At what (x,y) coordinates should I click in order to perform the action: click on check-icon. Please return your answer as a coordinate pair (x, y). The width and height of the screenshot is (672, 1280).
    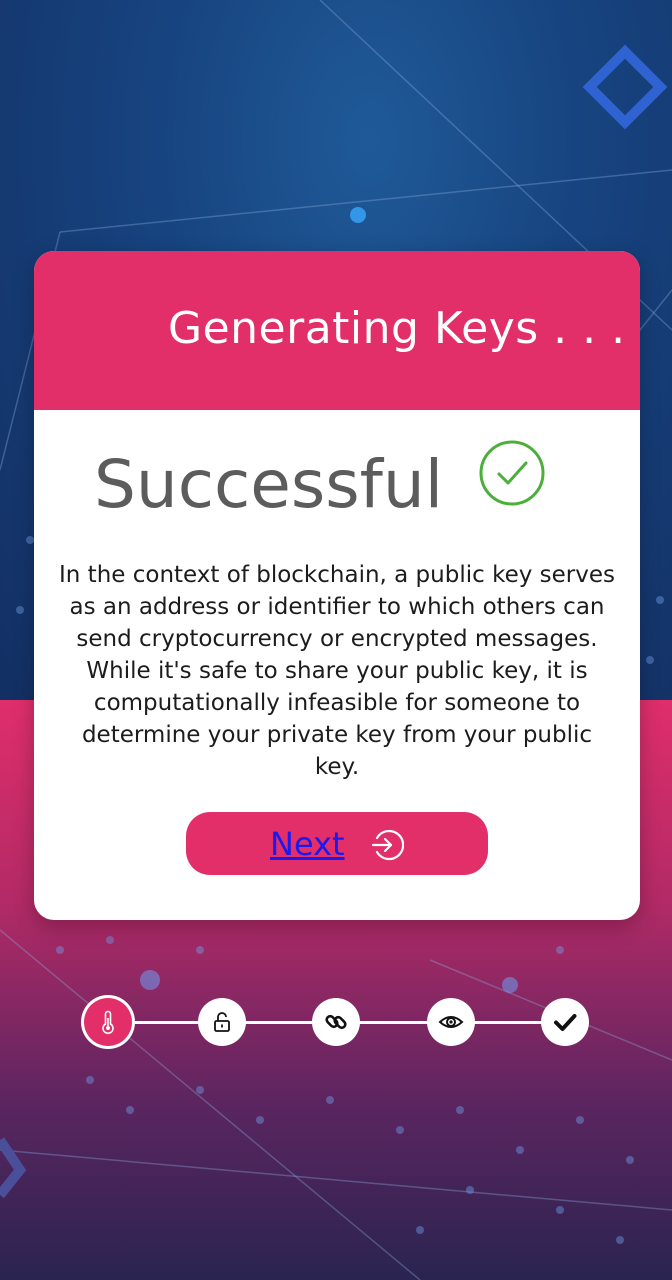
    Looking at the image, I should click on (565, 1022).